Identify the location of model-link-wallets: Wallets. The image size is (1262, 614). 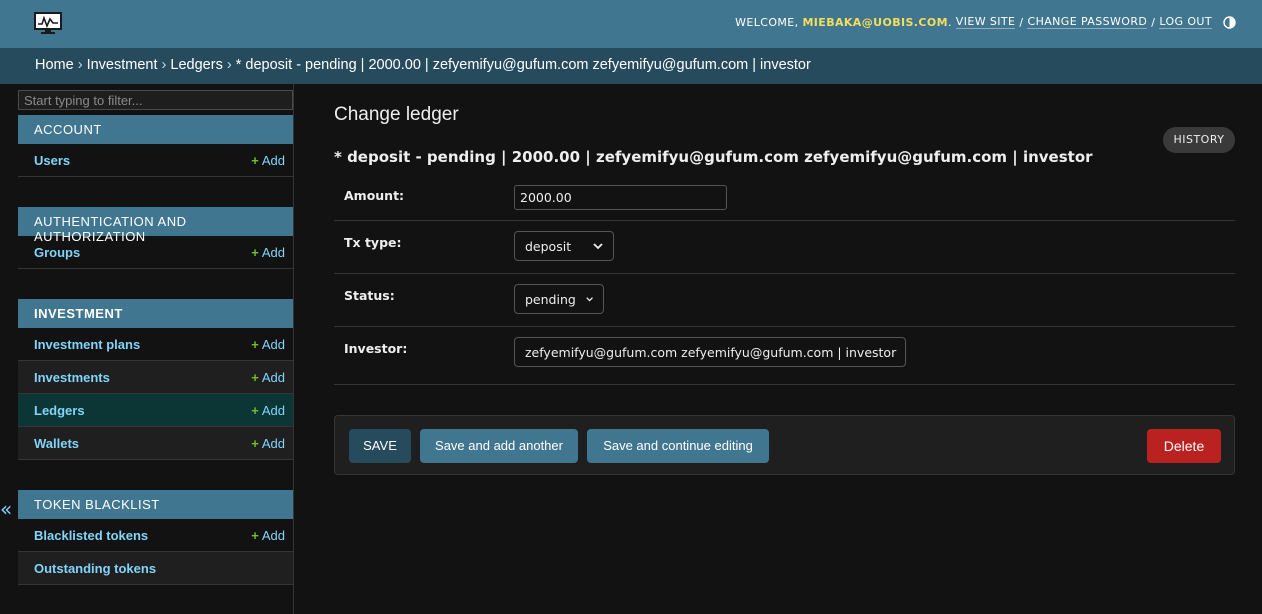
(56, 443).